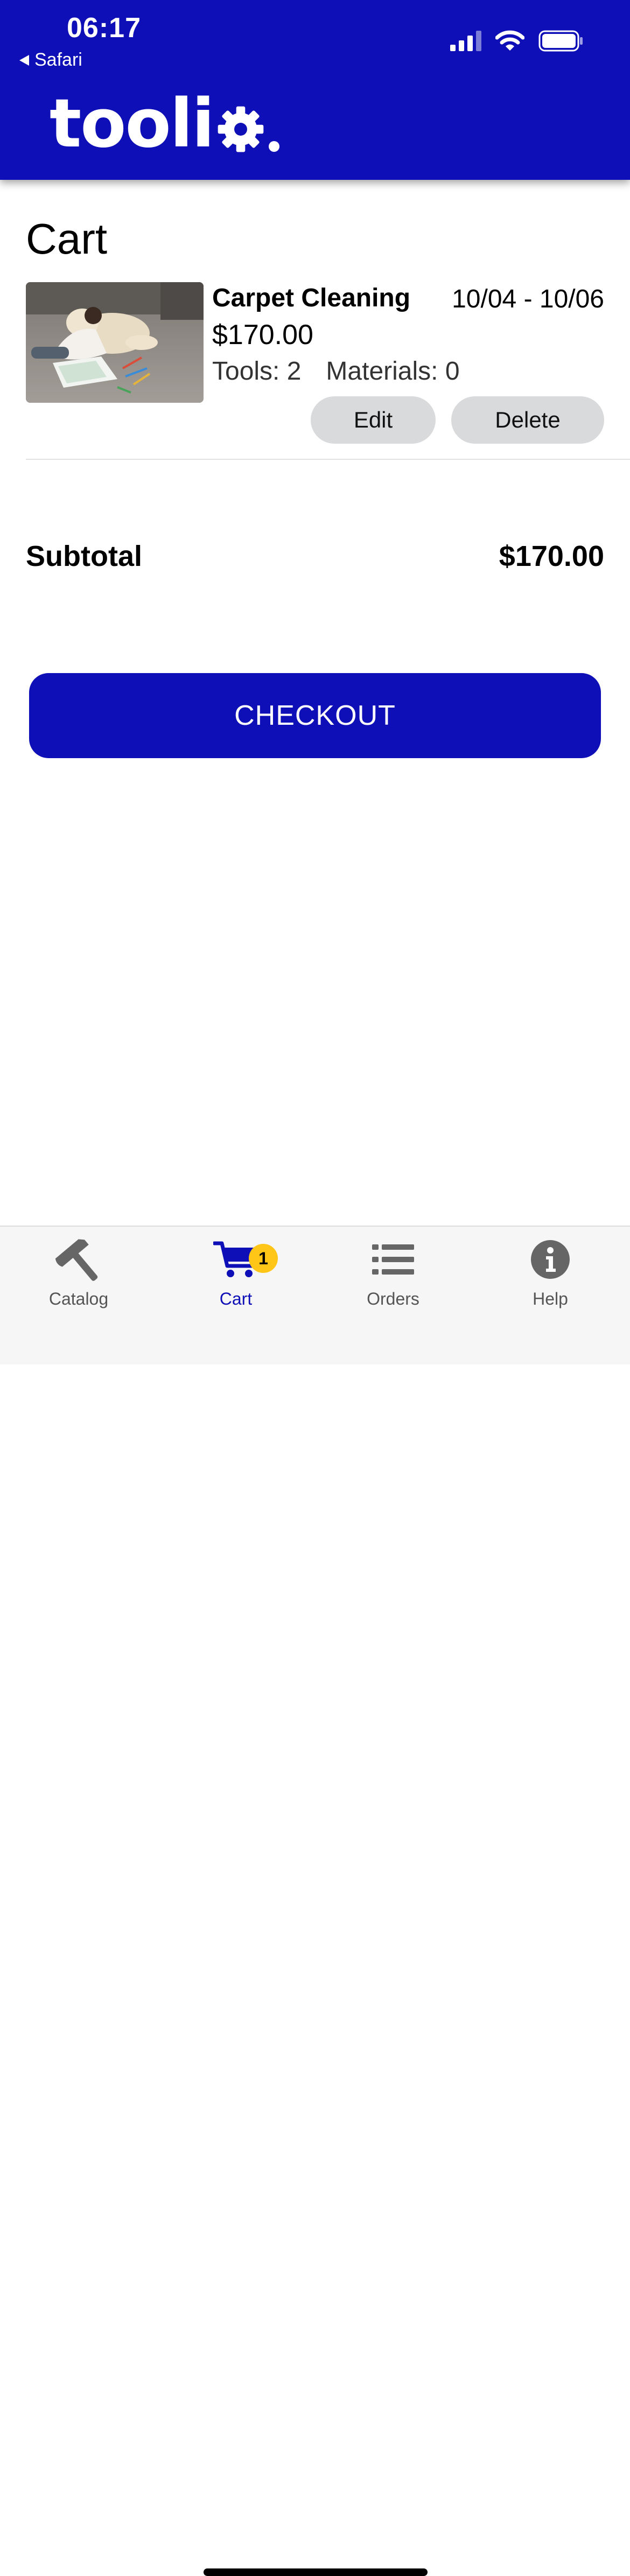 The image size is (630, 2576). I want to click on subtotal-value: $170.00, so click(551, 556).